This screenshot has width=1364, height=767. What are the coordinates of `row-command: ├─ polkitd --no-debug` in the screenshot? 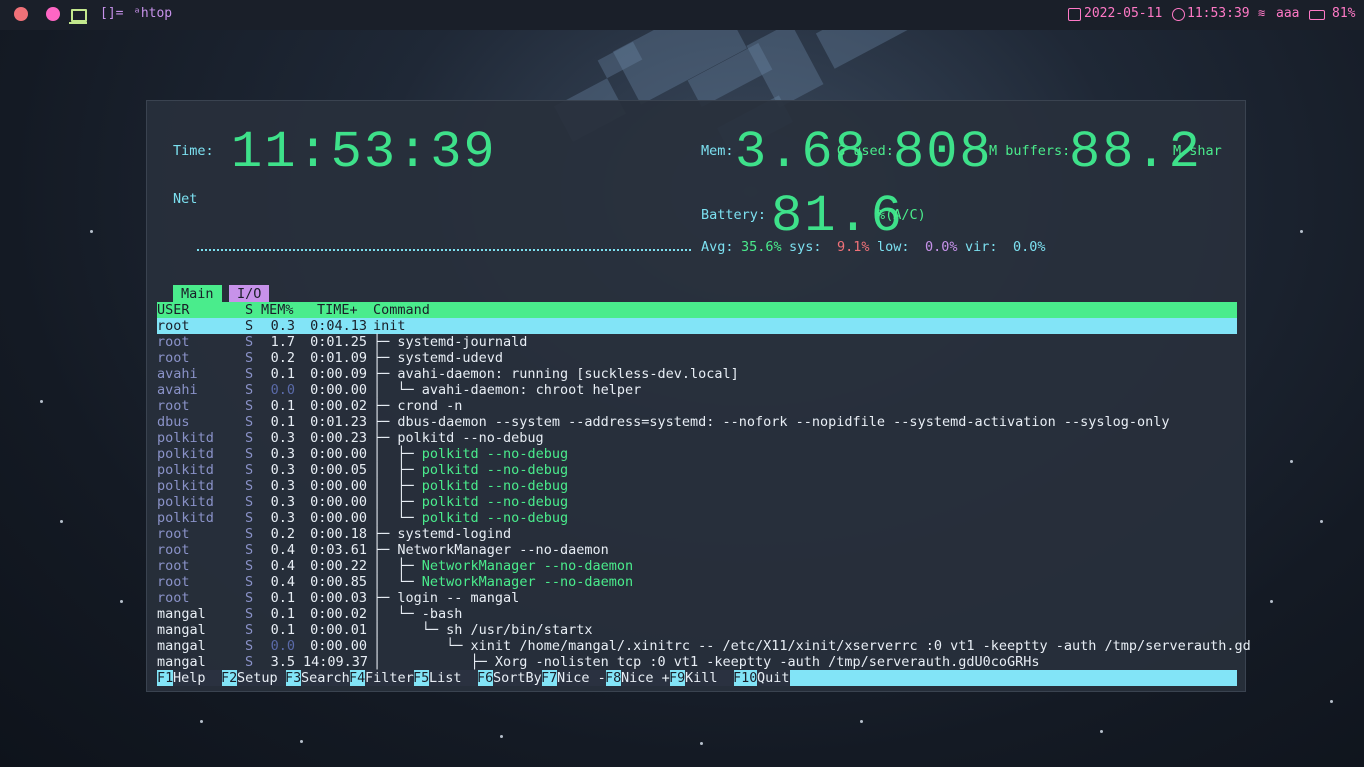 It's located at (458, 438).